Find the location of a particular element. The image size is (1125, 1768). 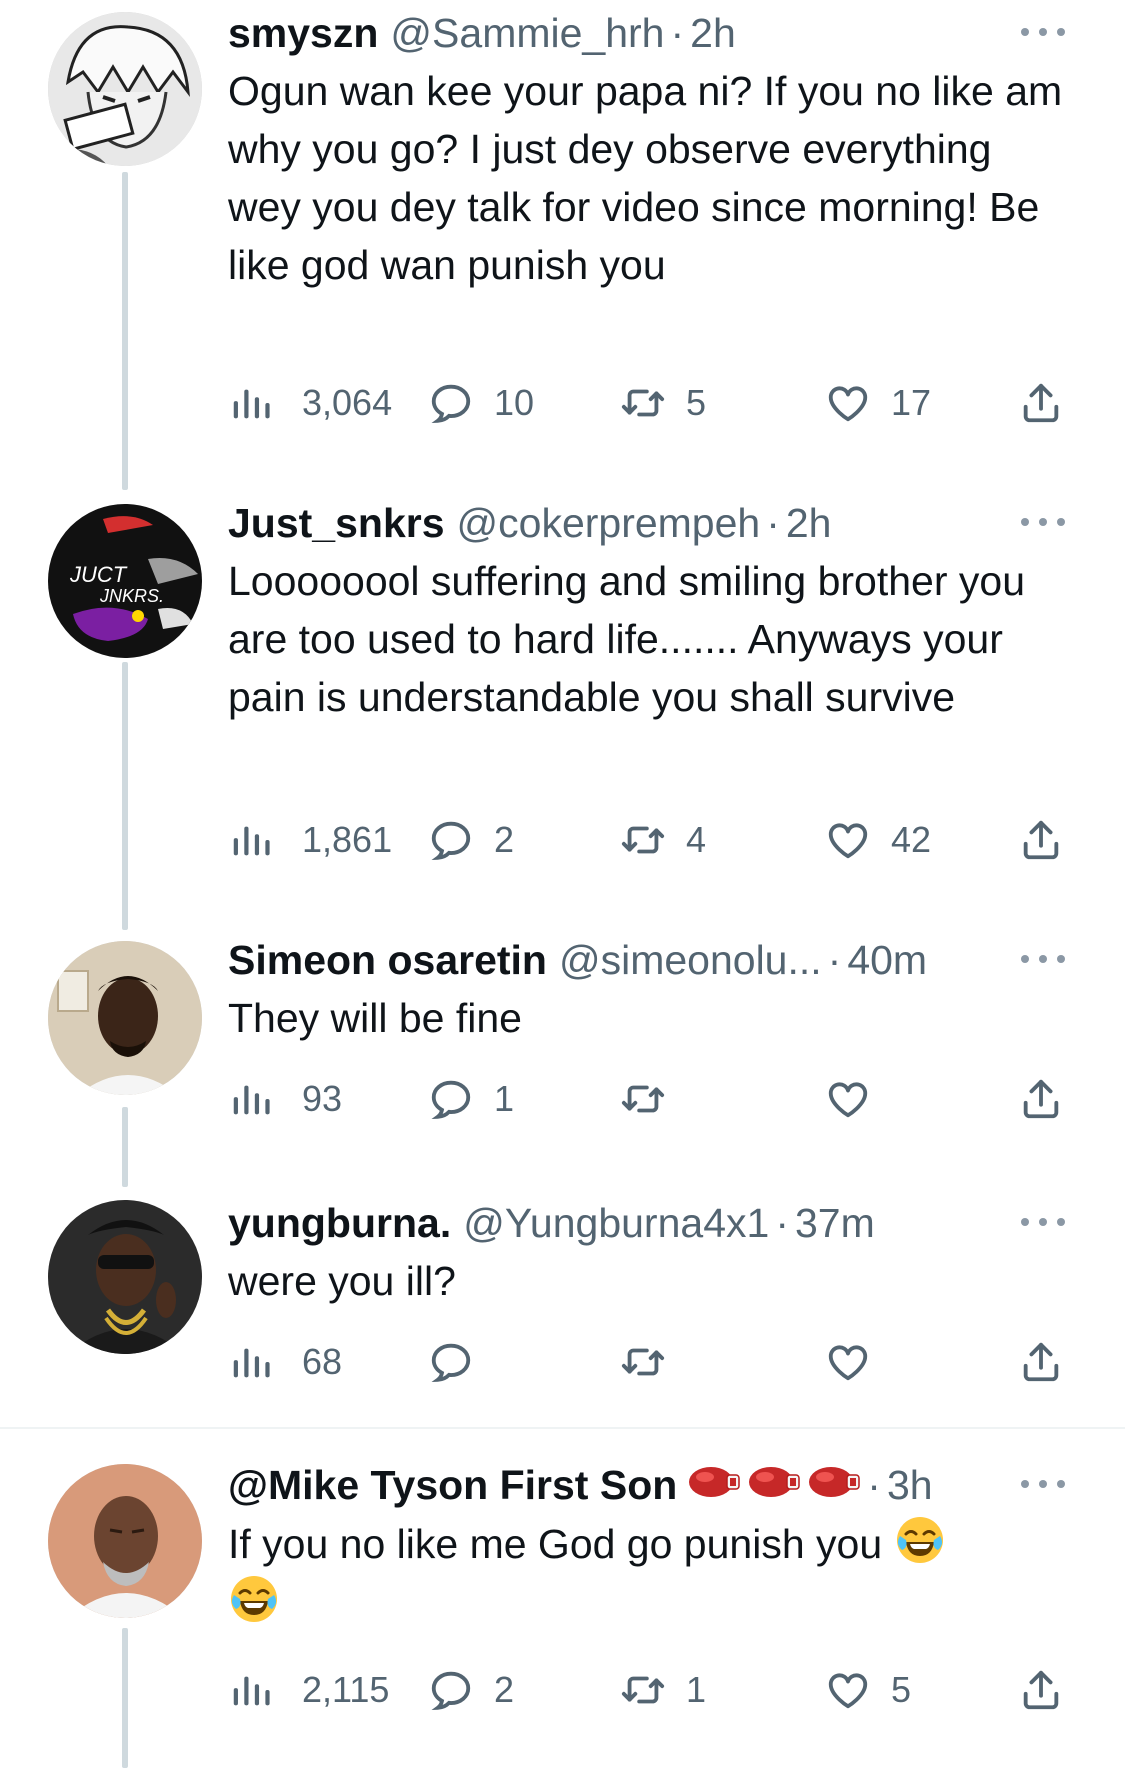

retweet-button: 1 is located at coordinates (663, 1690).